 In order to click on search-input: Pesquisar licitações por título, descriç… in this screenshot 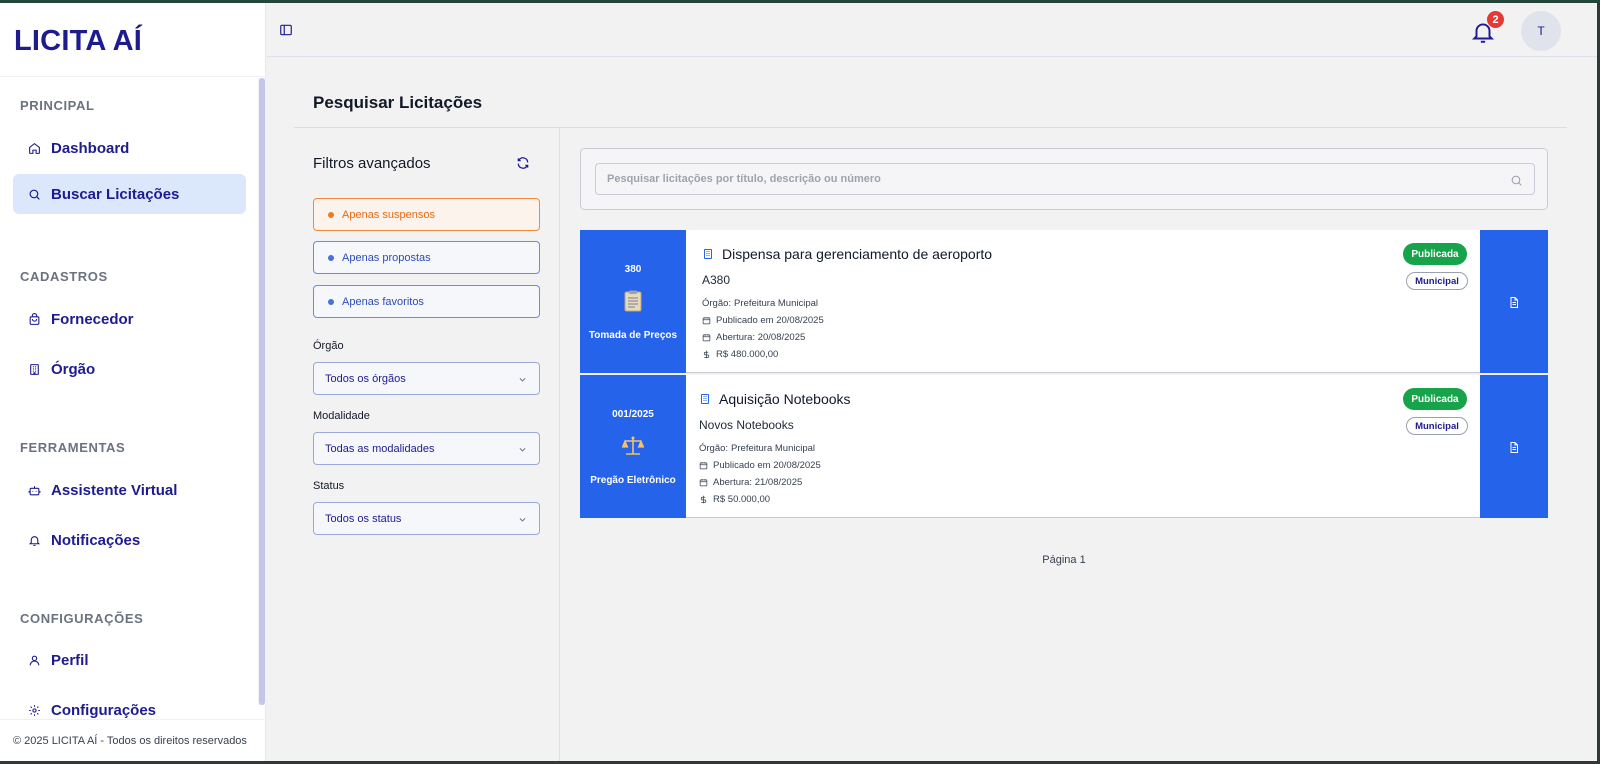, I will do `click(1065, 179)`.